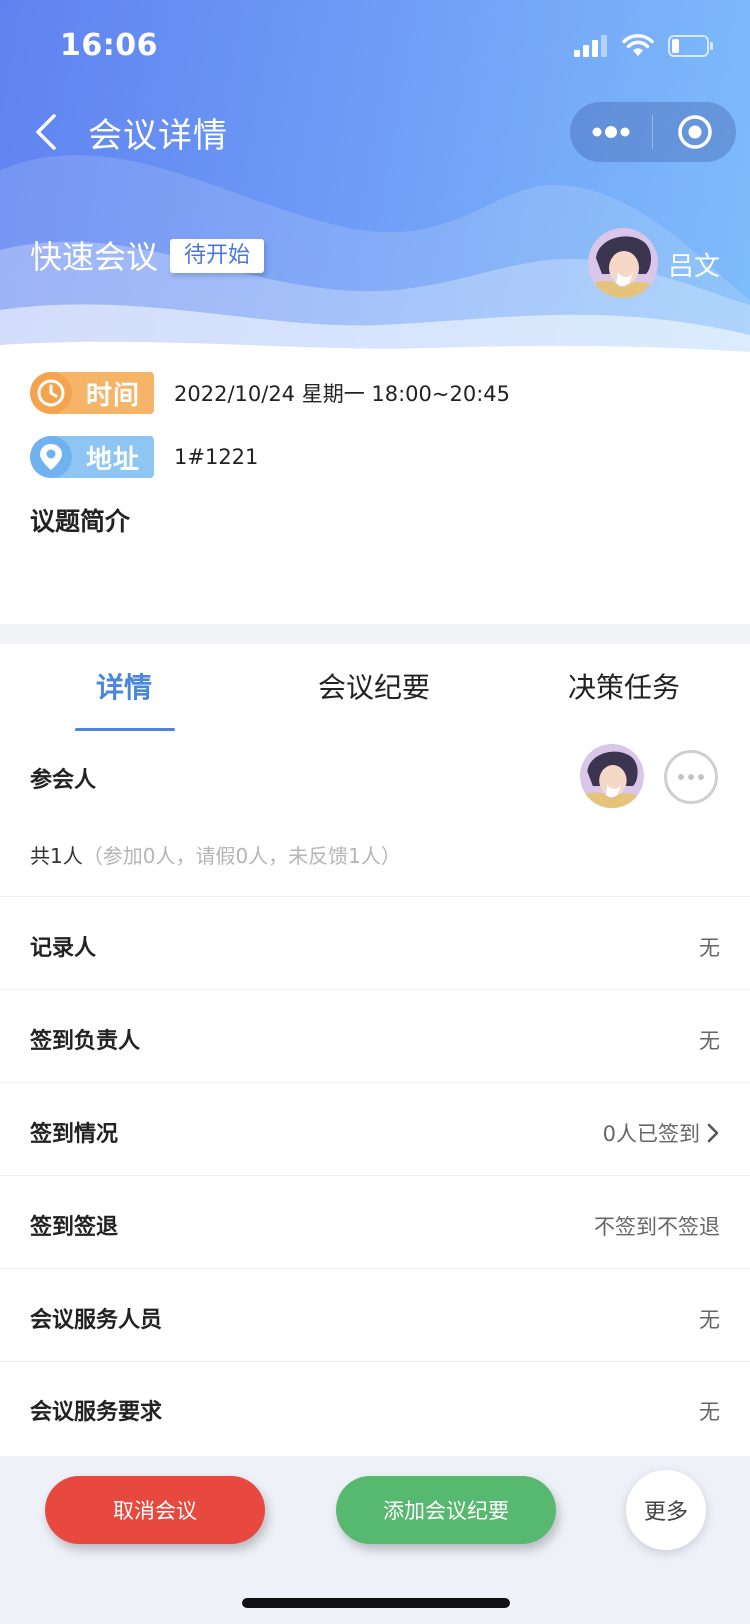  Describe the element at coordinates (446, 1510) in the screenshot. I see `add-minutes-button: 添加会议纪要` at that location.